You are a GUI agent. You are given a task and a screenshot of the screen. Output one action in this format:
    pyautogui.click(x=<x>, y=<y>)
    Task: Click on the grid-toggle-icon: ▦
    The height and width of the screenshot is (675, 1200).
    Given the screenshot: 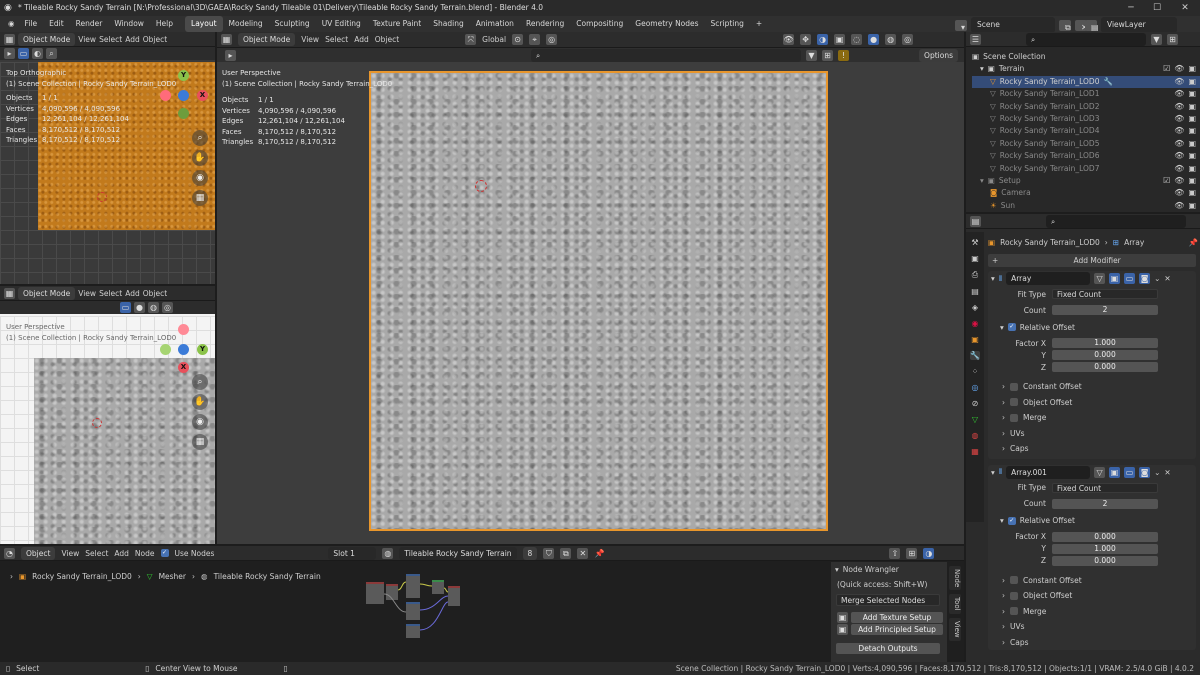 What is the action you would take?
    pyautogui.click(x=200, y=442)
    